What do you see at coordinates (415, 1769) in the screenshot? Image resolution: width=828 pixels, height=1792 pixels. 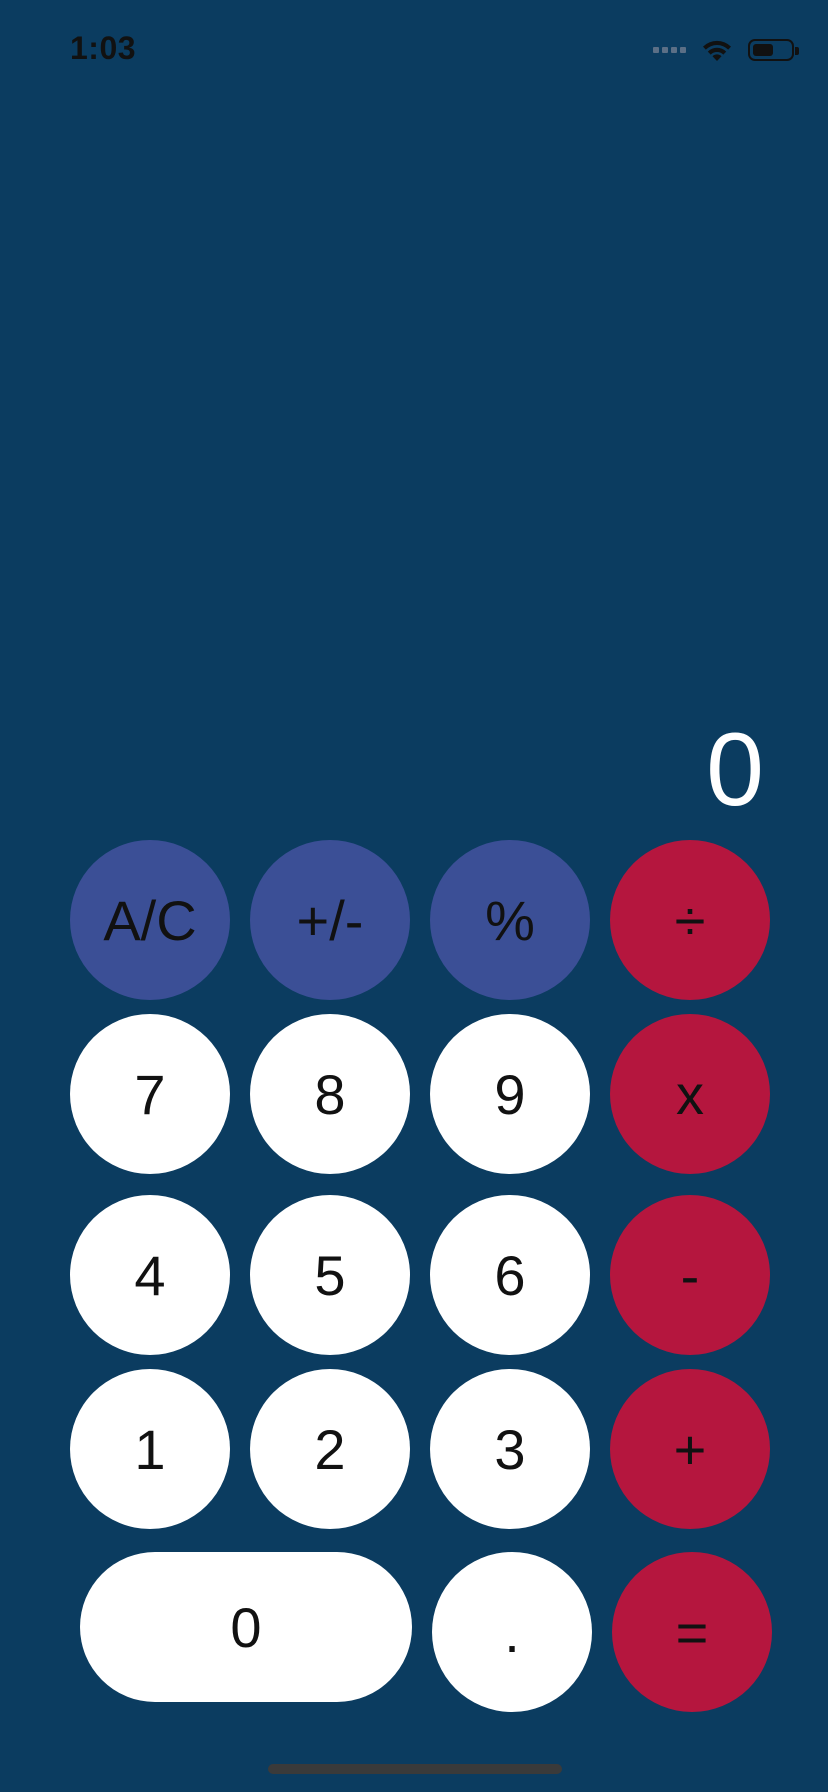 I see `home-indicator` at bounding box center [415, 1769].